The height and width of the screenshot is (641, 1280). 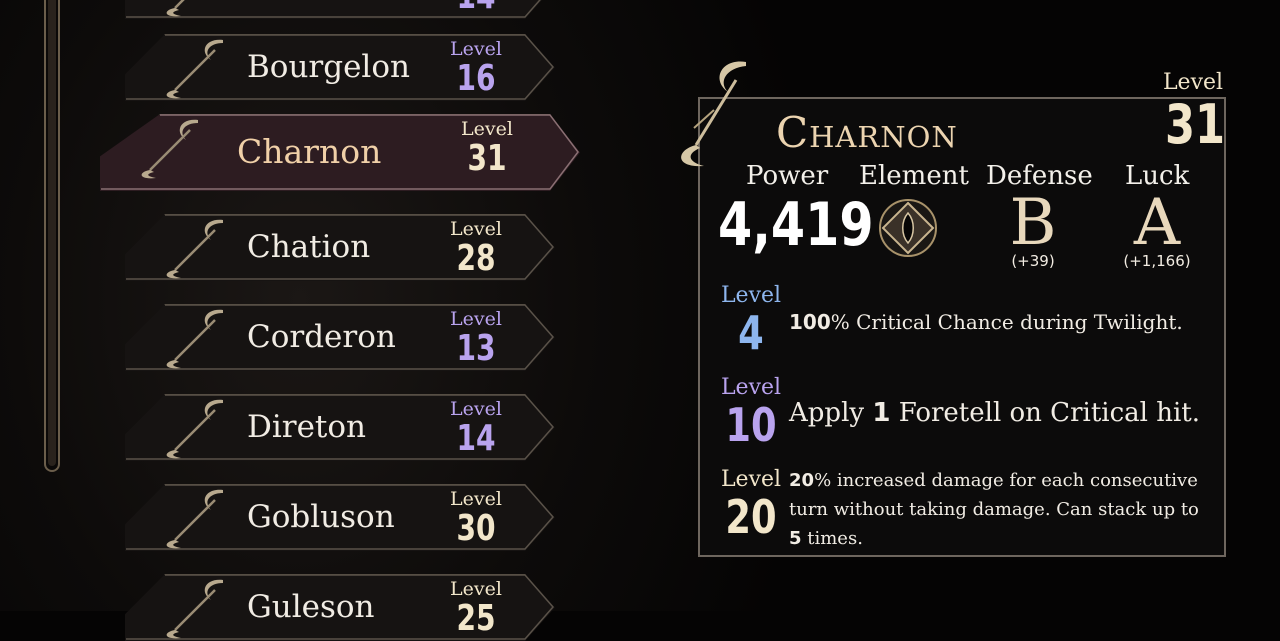 I want to click on perk-number-2: 5, so click(x=795, y=538).